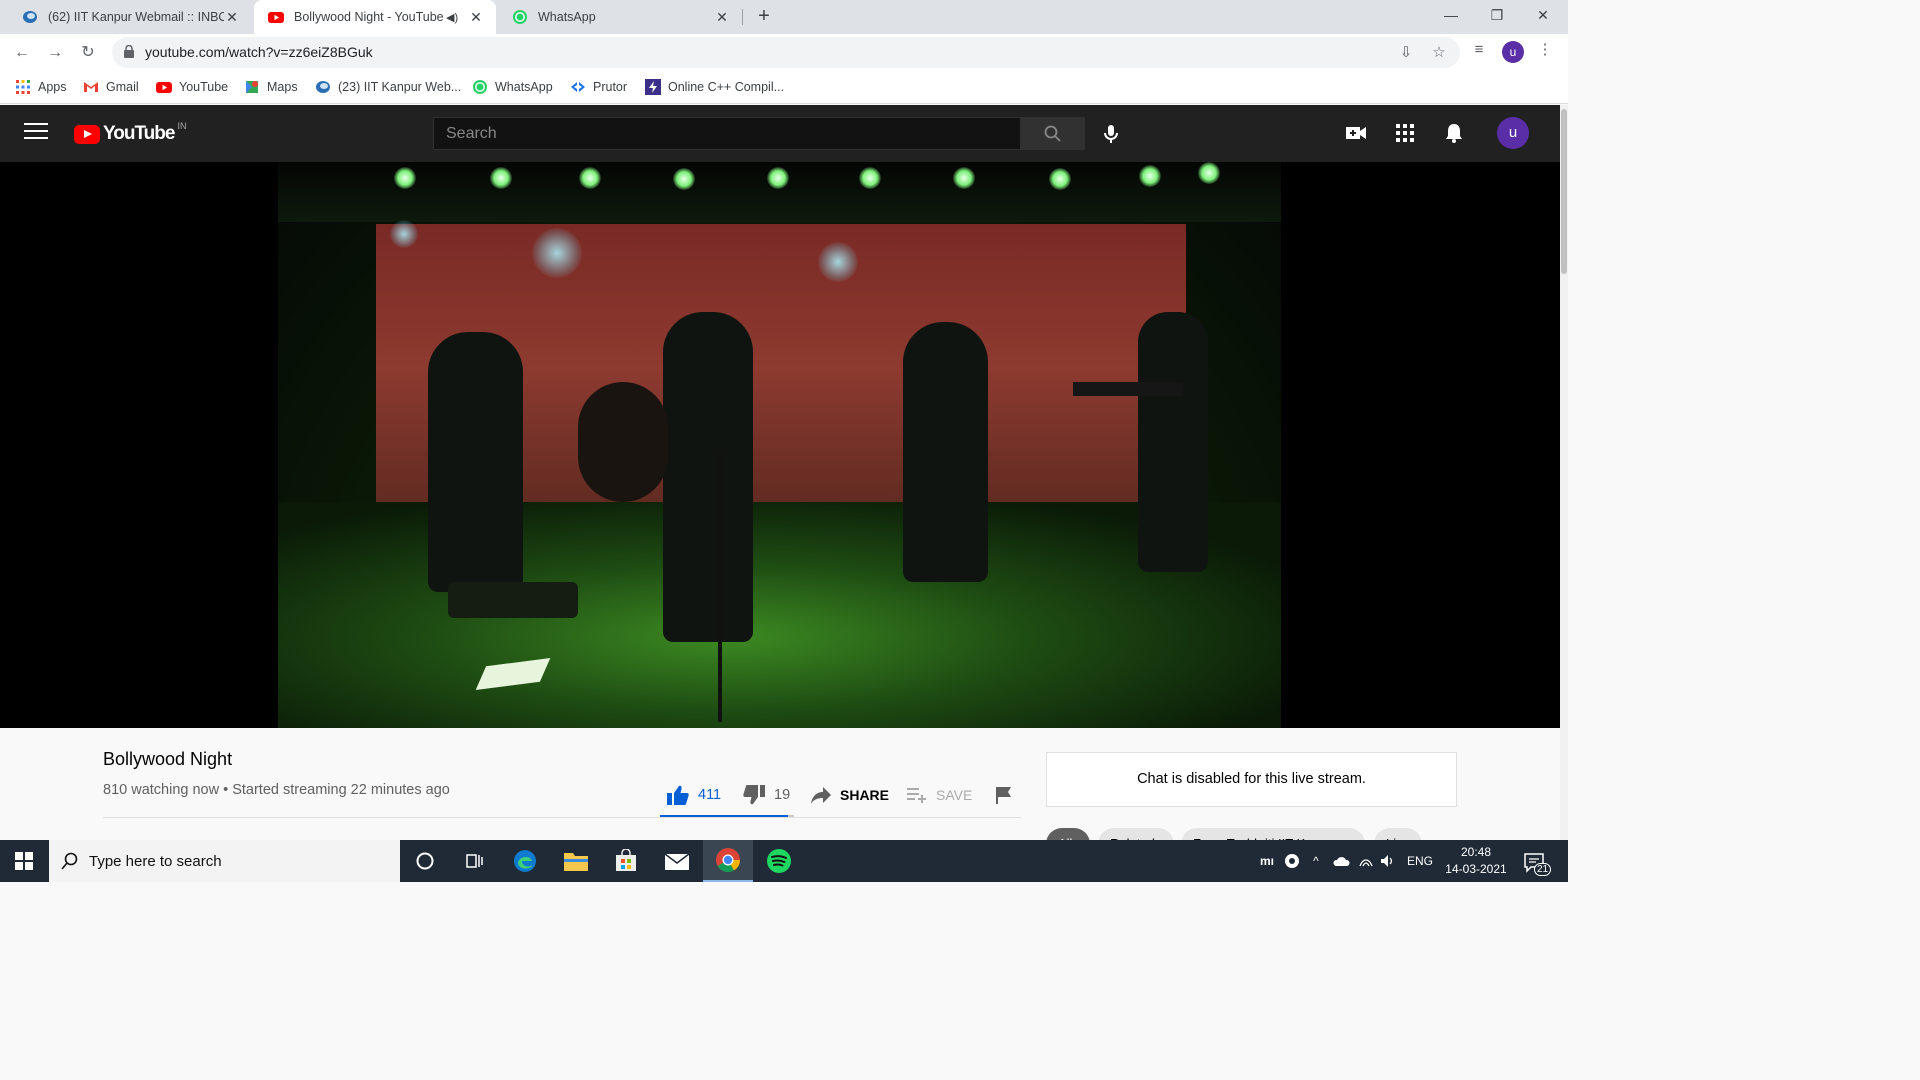 This screenshot has width=1920, height=1080. What do you see at coordinates (865, 795) in the screenshot?
I see `share-label: SHARE` at bounding box center [865, 795].